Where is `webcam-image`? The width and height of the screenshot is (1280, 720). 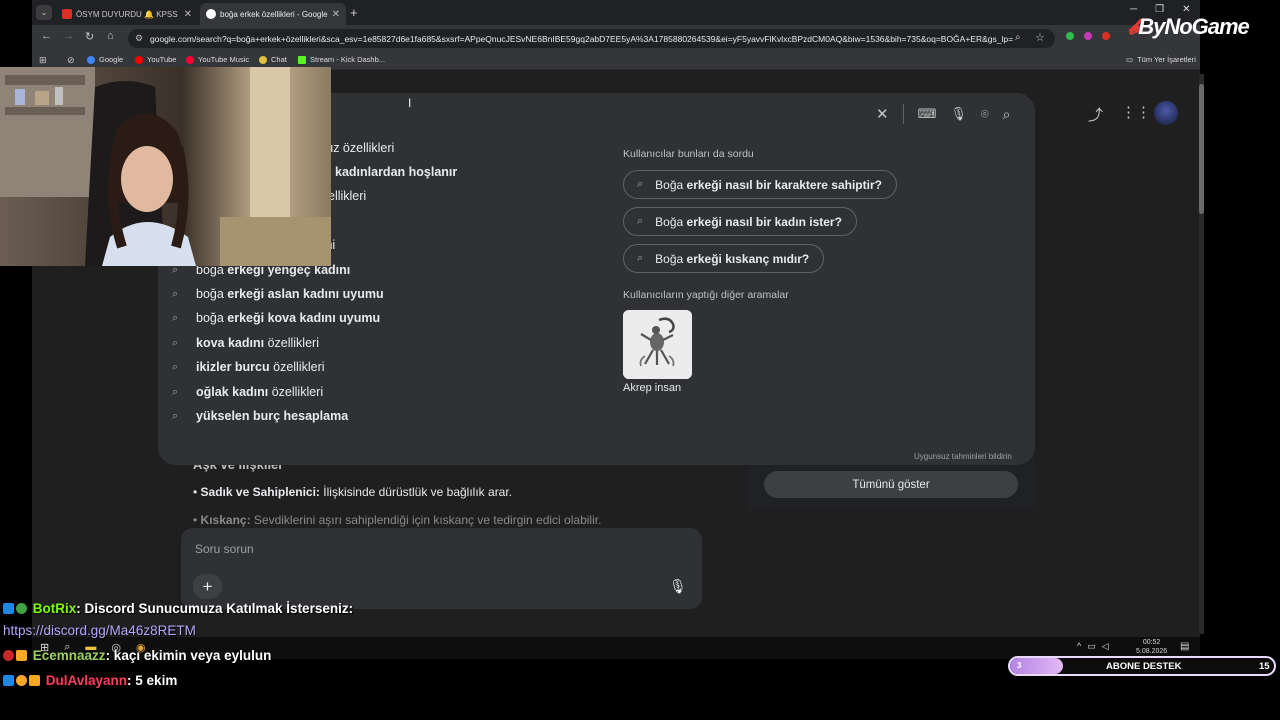 webcam-image is located at coordinates (165, 166).